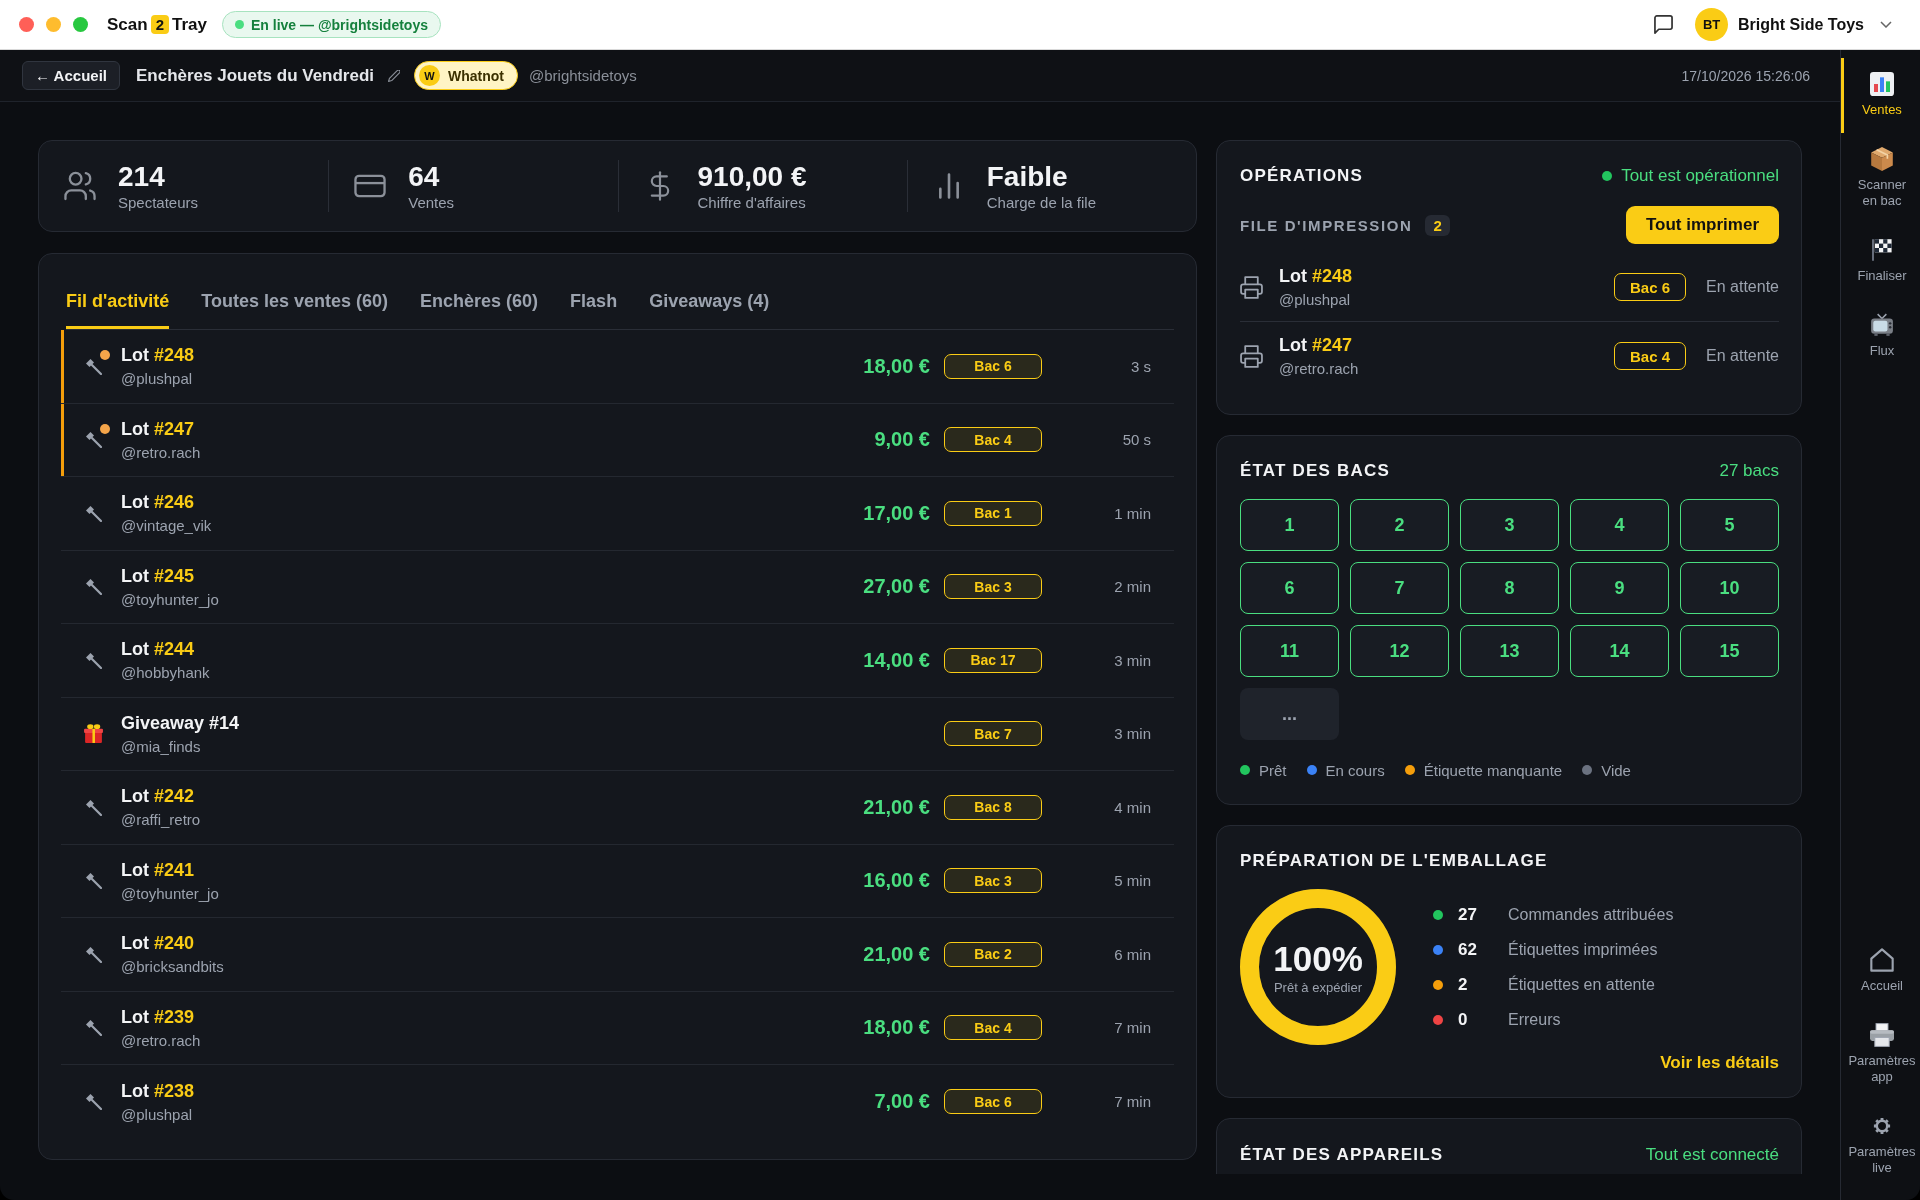 The width and height of the screenshot is (1920, 1200). I want to click on feed-tab: Fil d'activité, so click(118, 291).